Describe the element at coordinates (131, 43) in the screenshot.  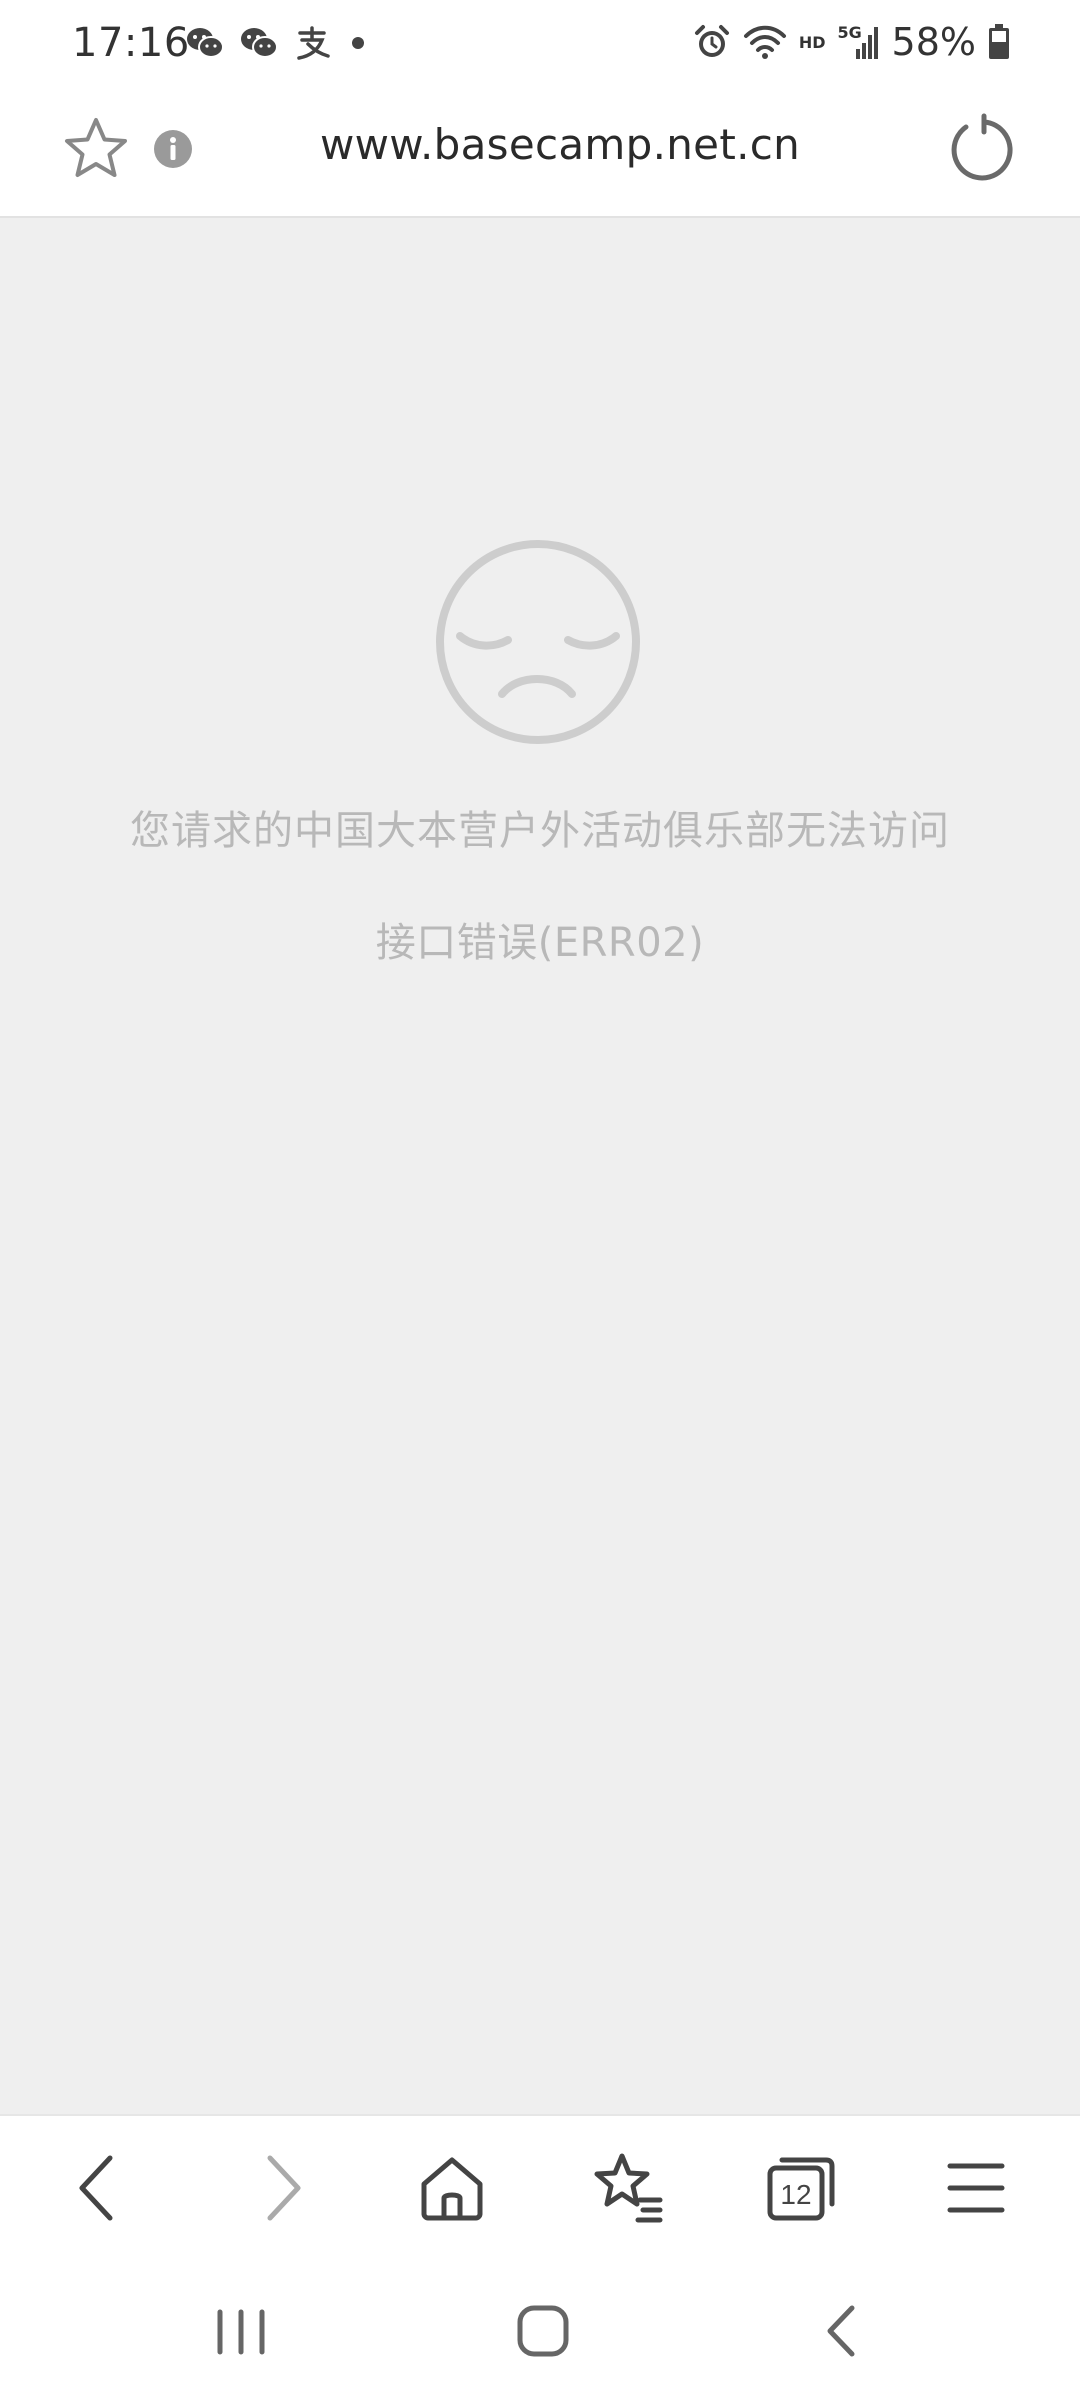
I see `status-time: 17:16` at that location.